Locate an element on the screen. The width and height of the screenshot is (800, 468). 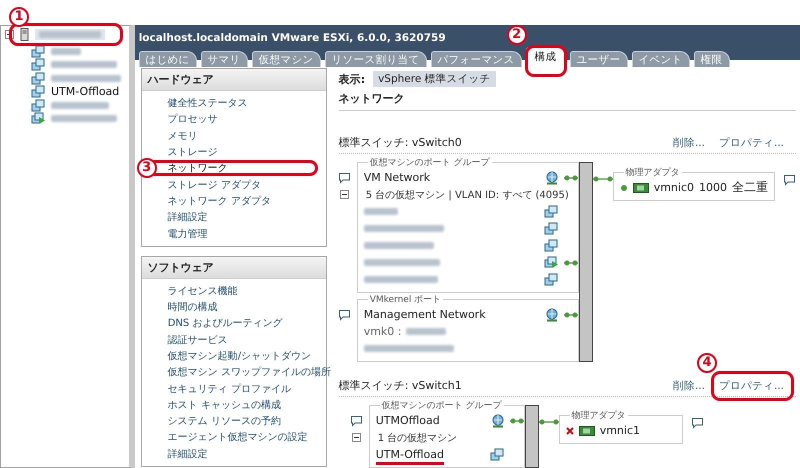
menu-link: ライセンス機能 is located at coordinates (203, 291).